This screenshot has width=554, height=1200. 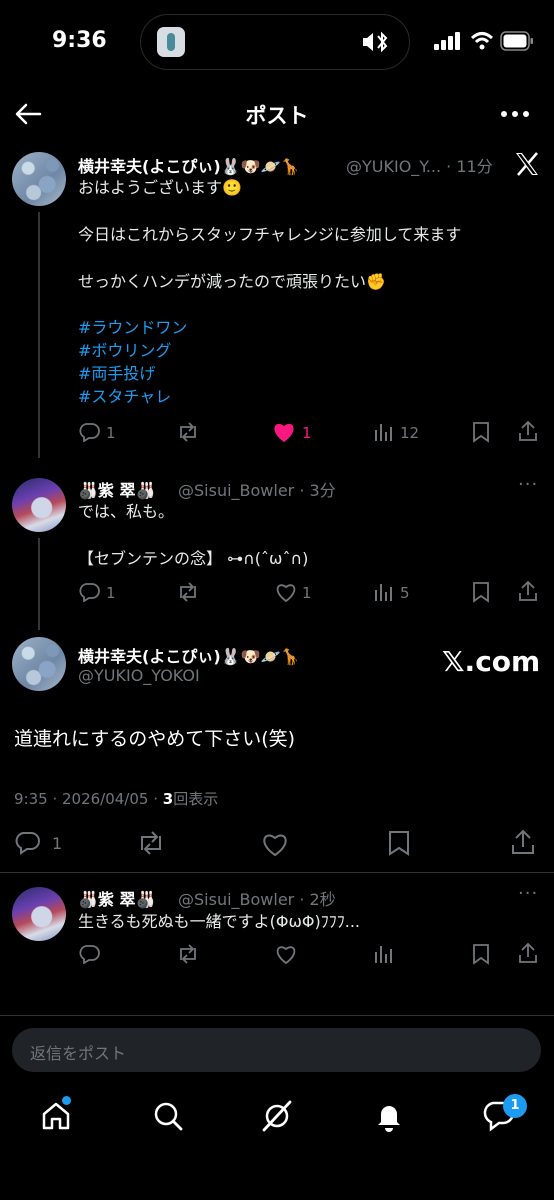 I want to click on hashtag-link: #ラウンドワン, so click(x=132, y=327).